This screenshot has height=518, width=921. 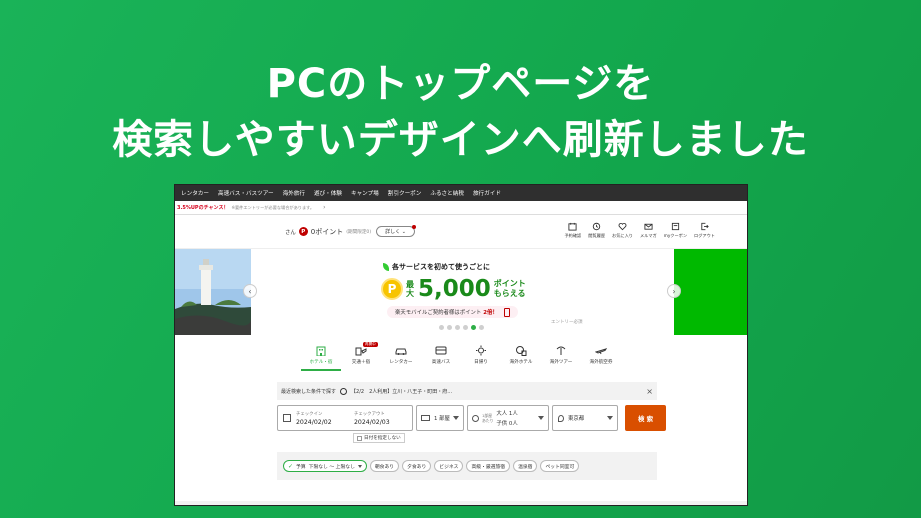 I want to click on favorites-link: お気に入り, so click(x=622, y=230).